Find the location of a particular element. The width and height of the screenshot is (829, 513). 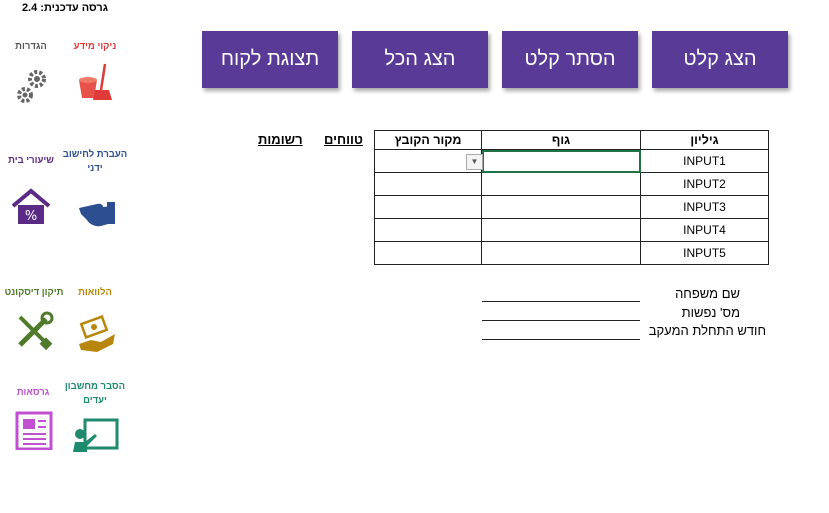

last-name-label: שם משפחה is located at coordinates (707, 293).